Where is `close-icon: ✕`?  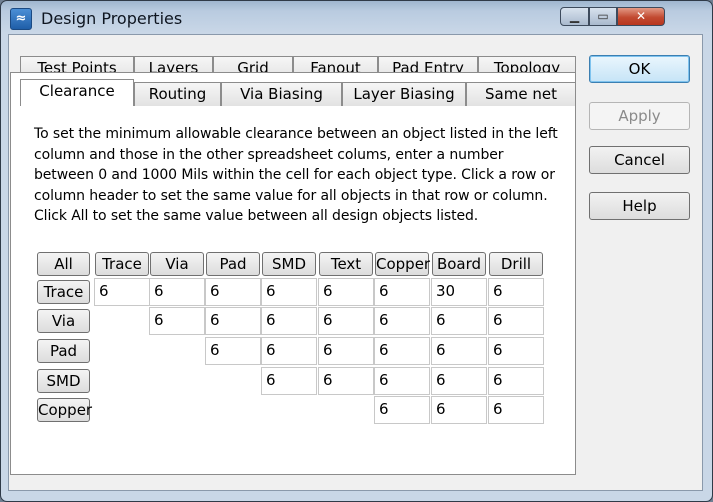 close-icon: ✕ is located at coordinates (641, 16).